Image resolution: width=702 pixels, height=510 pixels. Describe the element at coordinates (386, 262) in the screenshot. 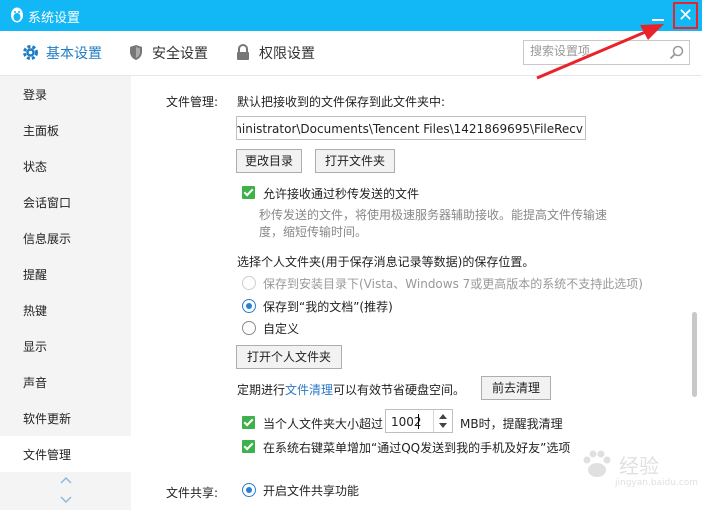

I see `personal-folder-label: 选择个人文件夹(用于保存消息记录等数据)的保存位置。` at that location.